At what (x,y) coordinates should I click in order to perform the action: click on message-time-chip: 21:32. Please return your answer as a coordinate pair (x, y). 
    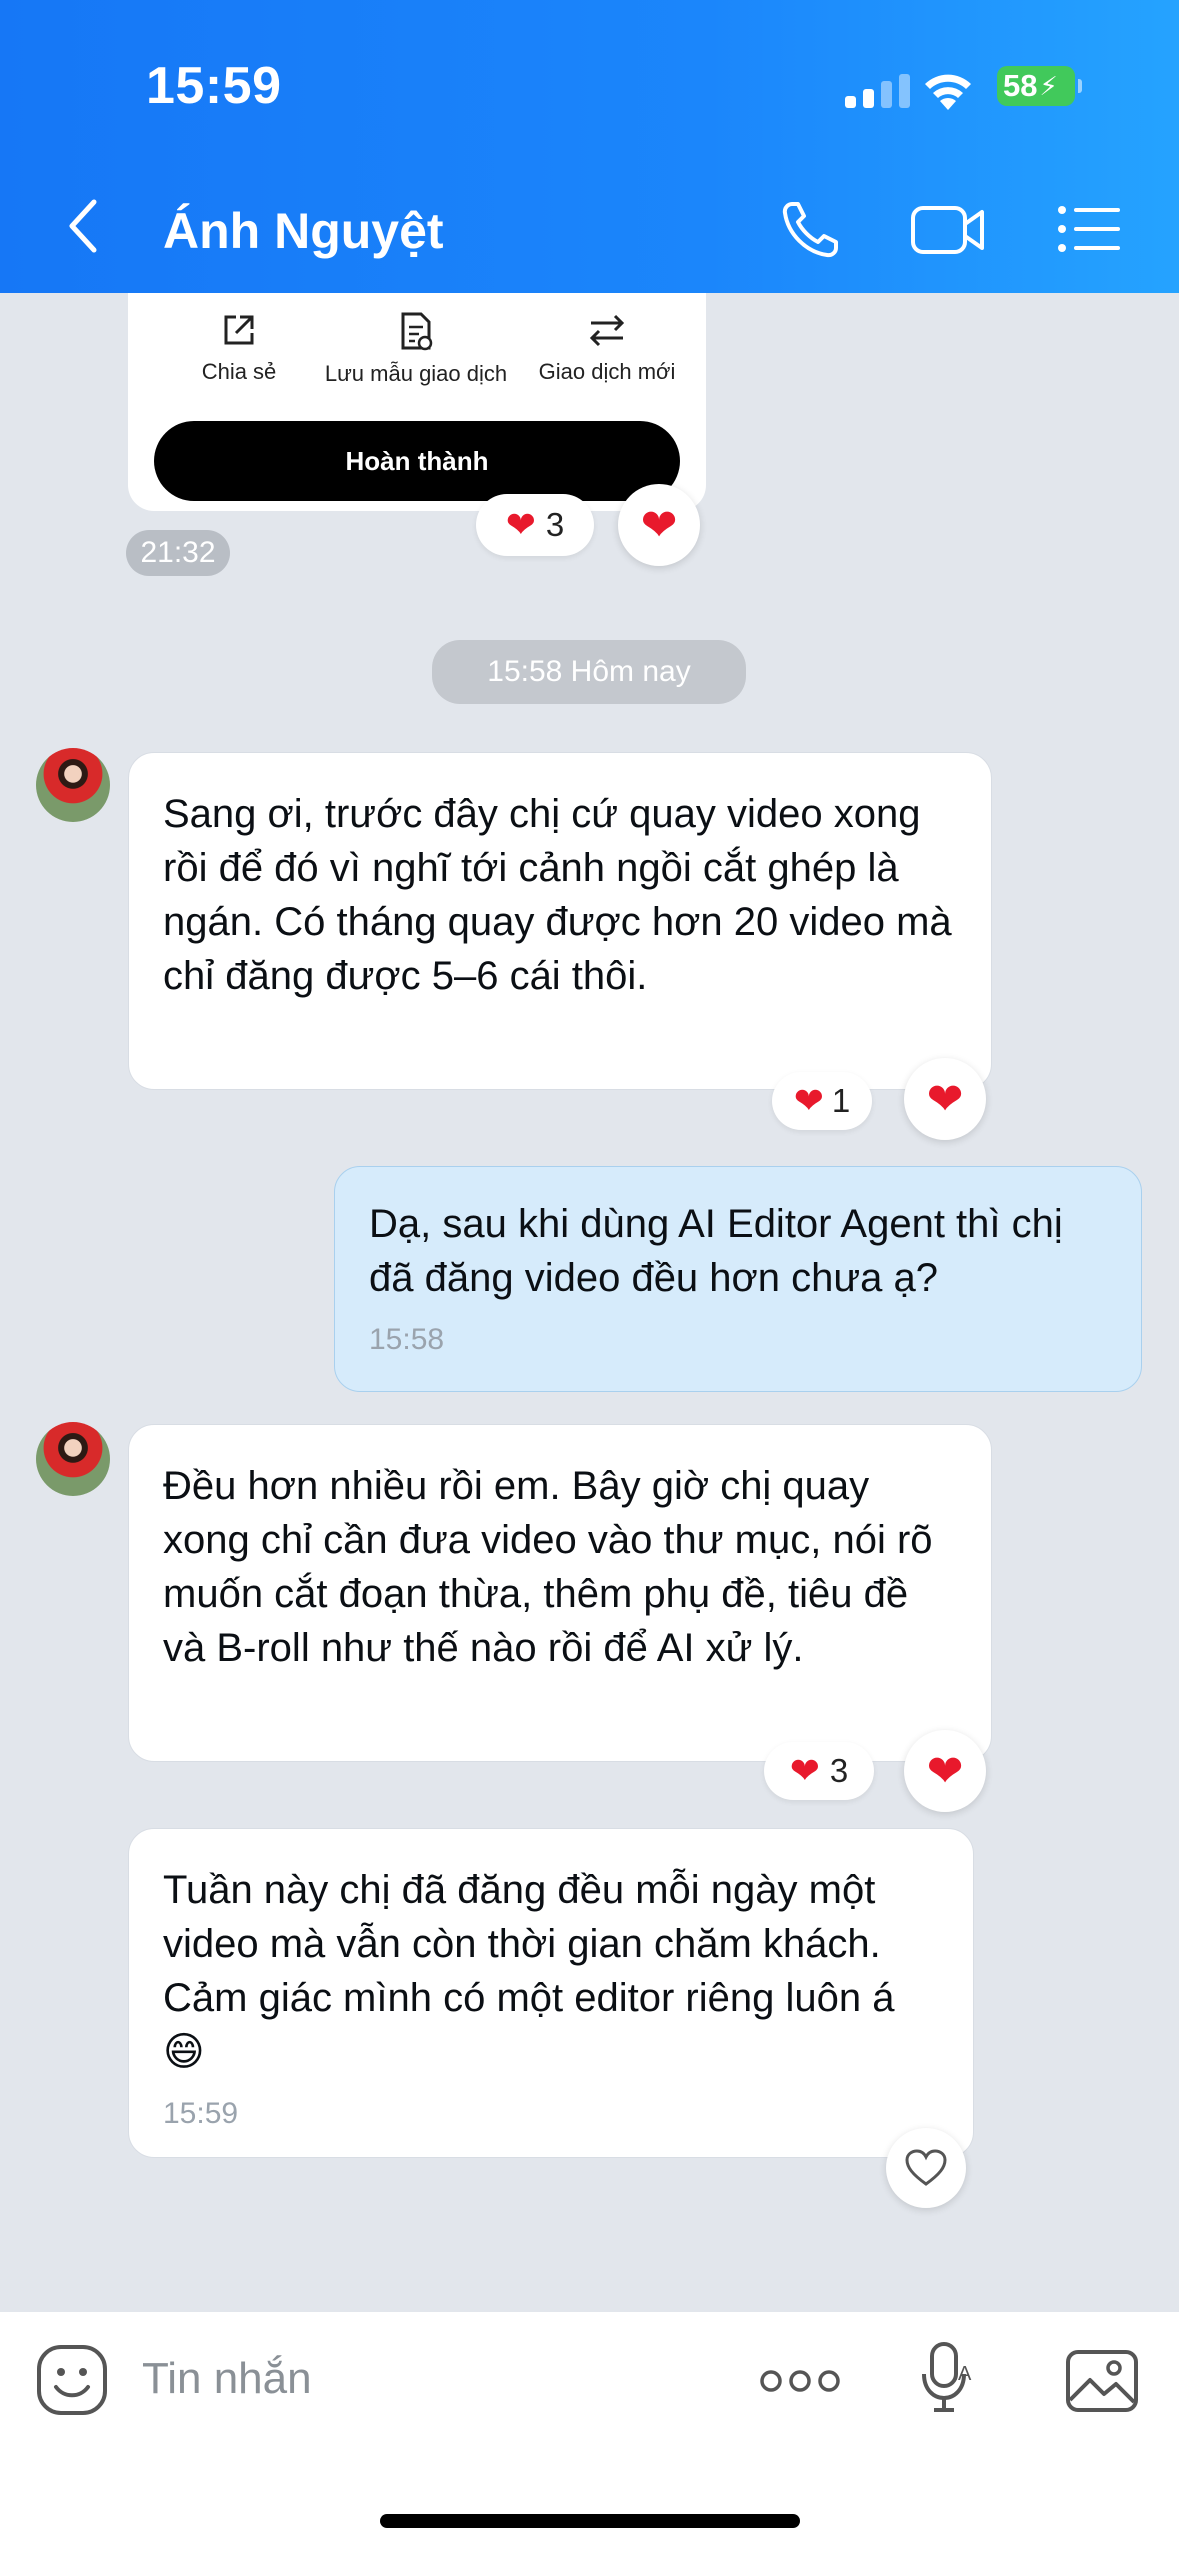
    Looking at the image, I should click on (178, 553).